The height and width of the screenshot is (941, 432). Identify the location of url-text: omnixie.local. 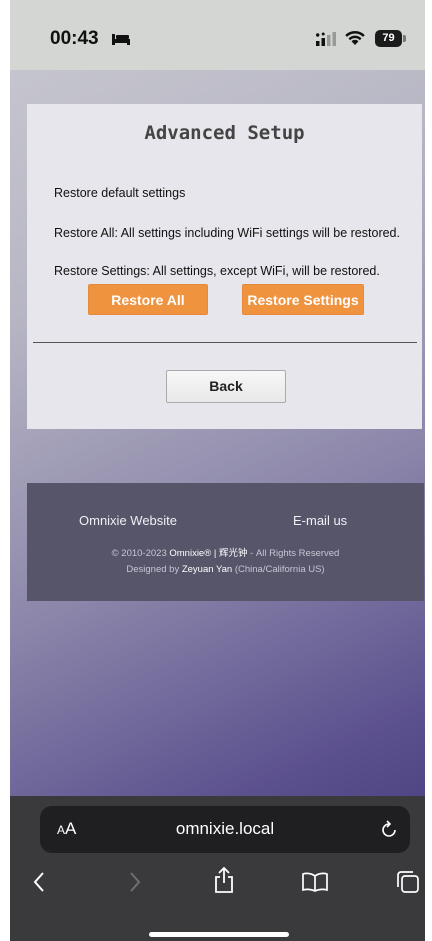
(225, 829).